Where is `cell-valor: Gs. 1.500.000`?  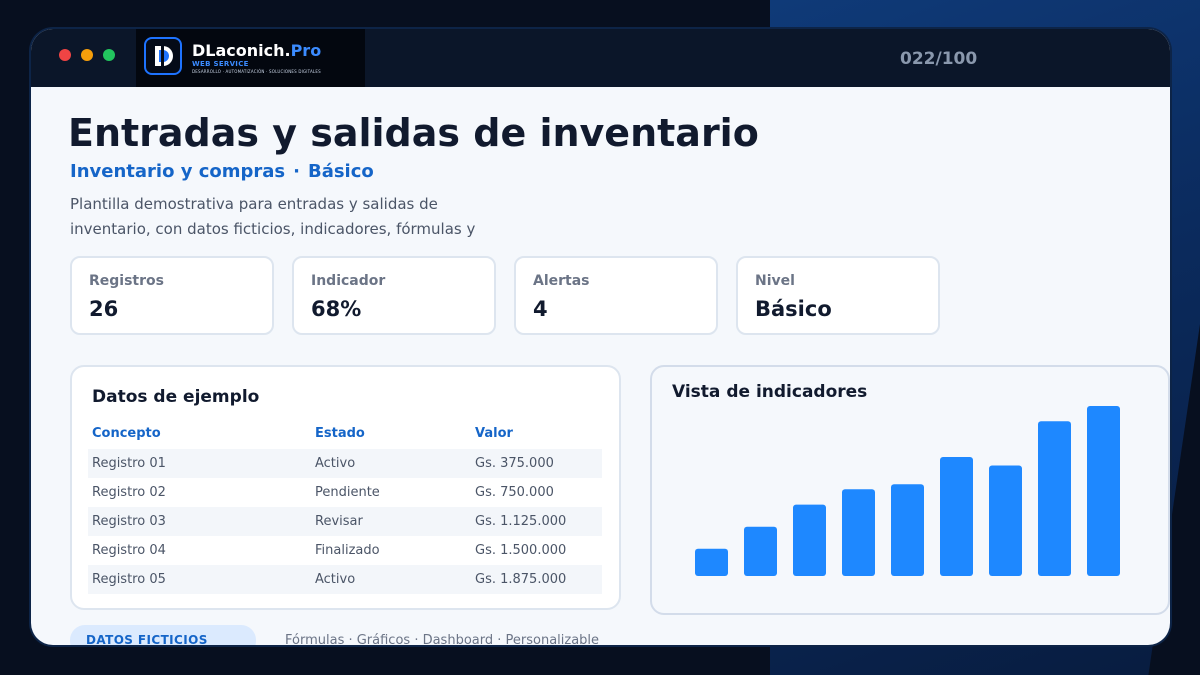 cell-valor: Gs. 1.500.000 is located at coordinates (521, 550).